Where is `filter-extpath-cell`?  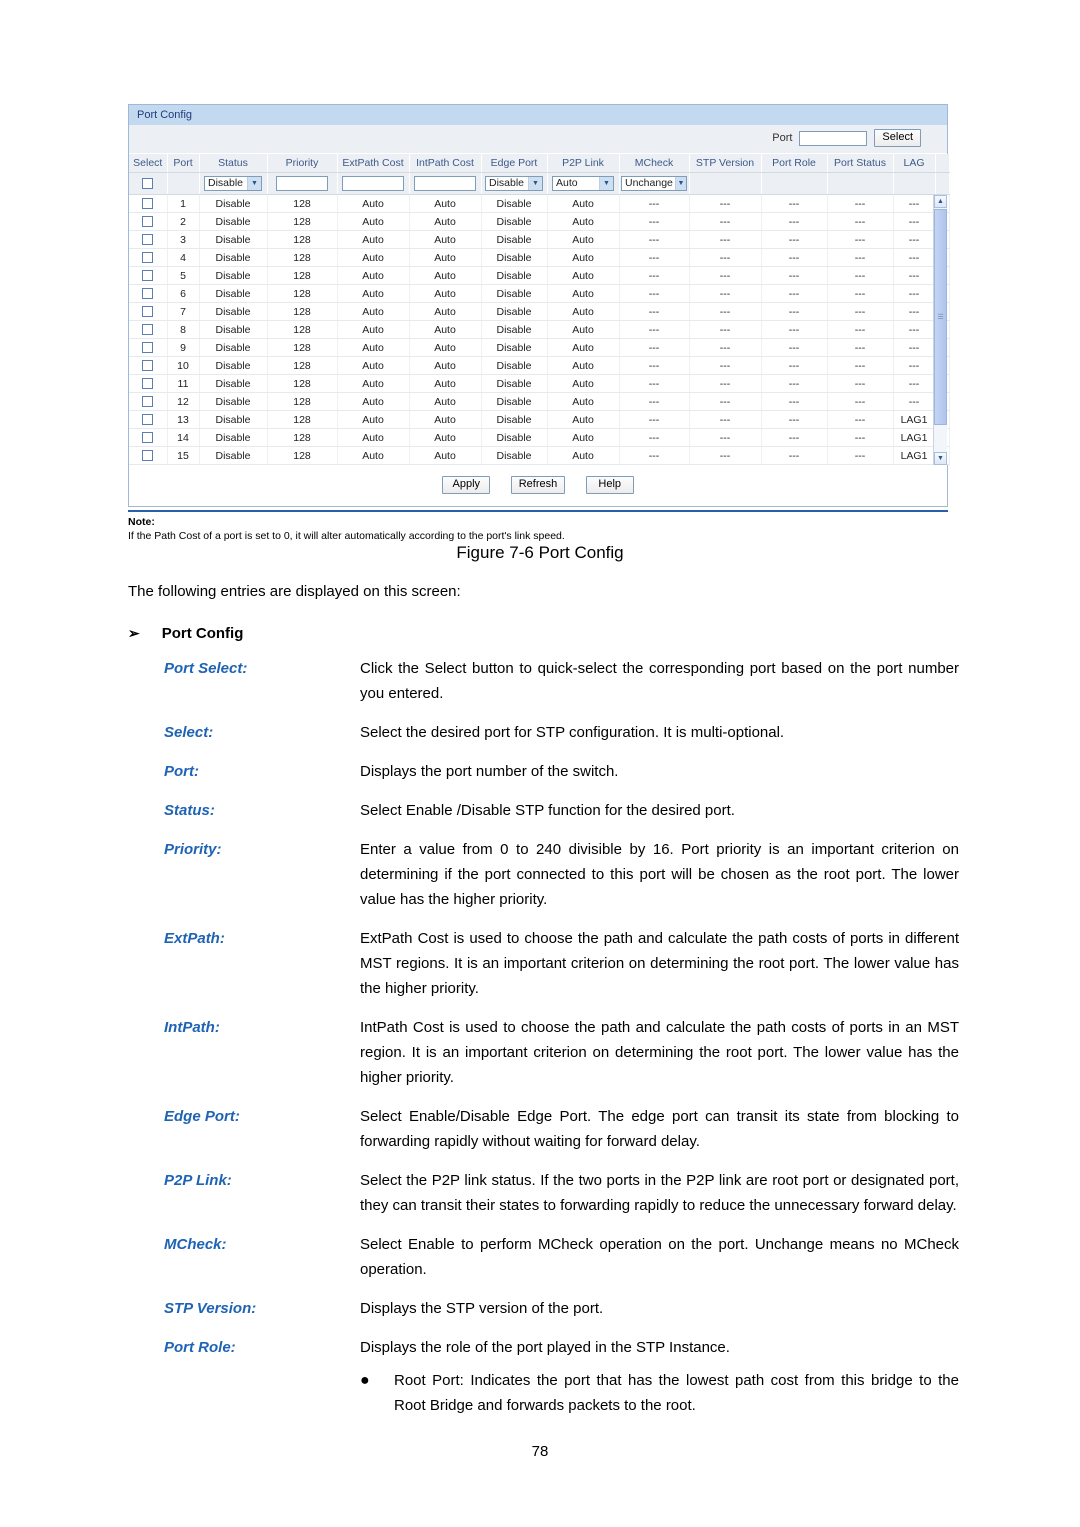
filter-extpath-cell is located at coordinates (373, 183).